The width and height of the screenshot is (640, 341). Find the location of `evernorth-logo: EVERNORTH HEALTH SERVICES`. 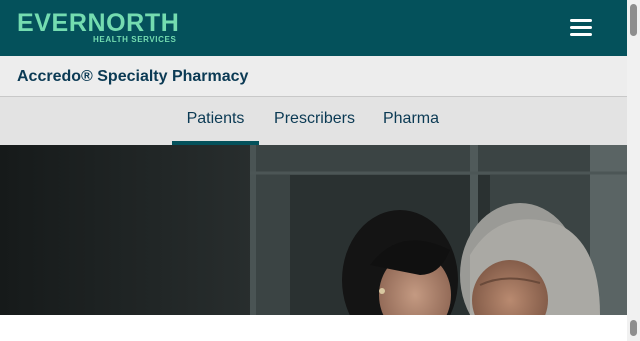

evernorth-logo: EVERNORTH HEALTH SERVICES is located at coordinates (104, 28).